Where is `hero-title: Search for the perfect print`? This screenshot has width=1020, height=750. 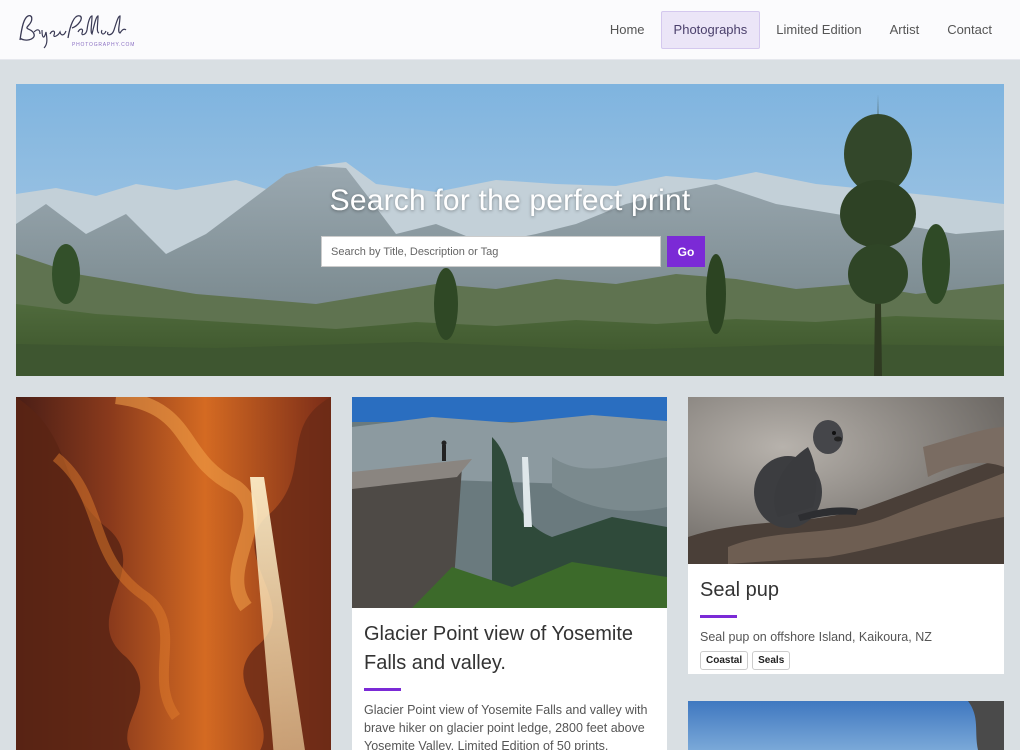
hero-title: Search for the perfect print is located at coordinates (510, 200).